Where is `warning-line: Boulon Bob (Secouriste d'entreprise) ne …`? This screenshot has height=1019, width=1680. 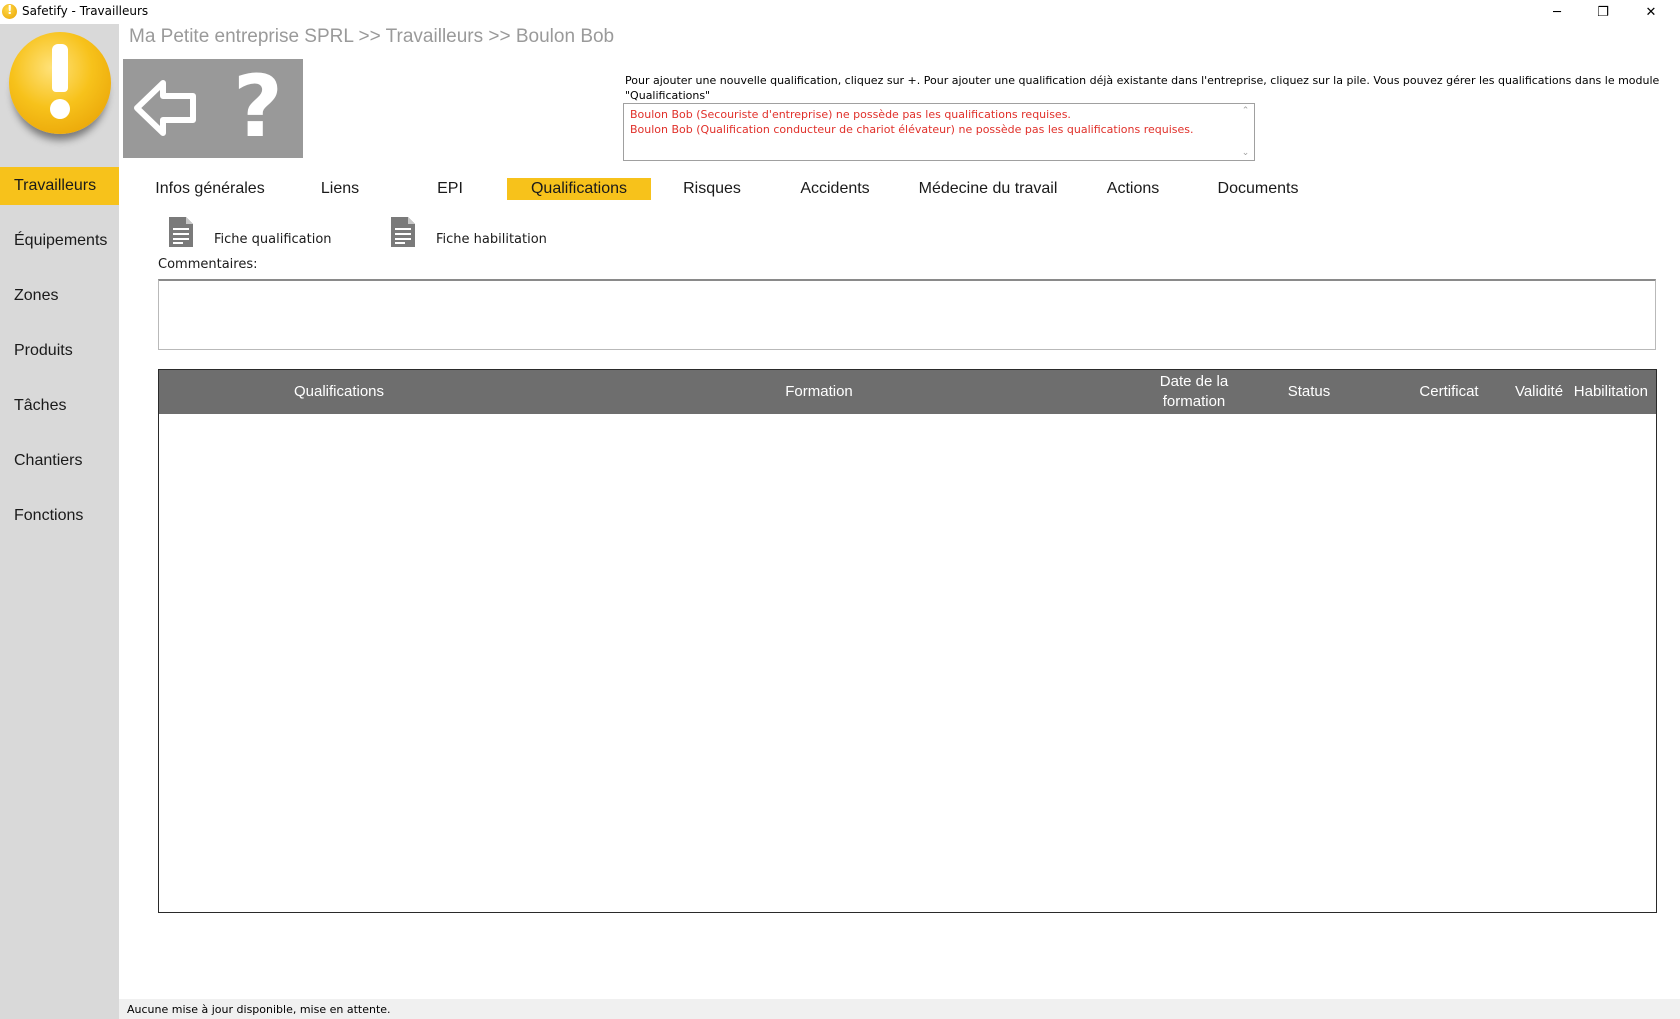 warning-line: Boulon Bob (Secouriste d'entreprise) ne … is located at coordinates (850, 114).